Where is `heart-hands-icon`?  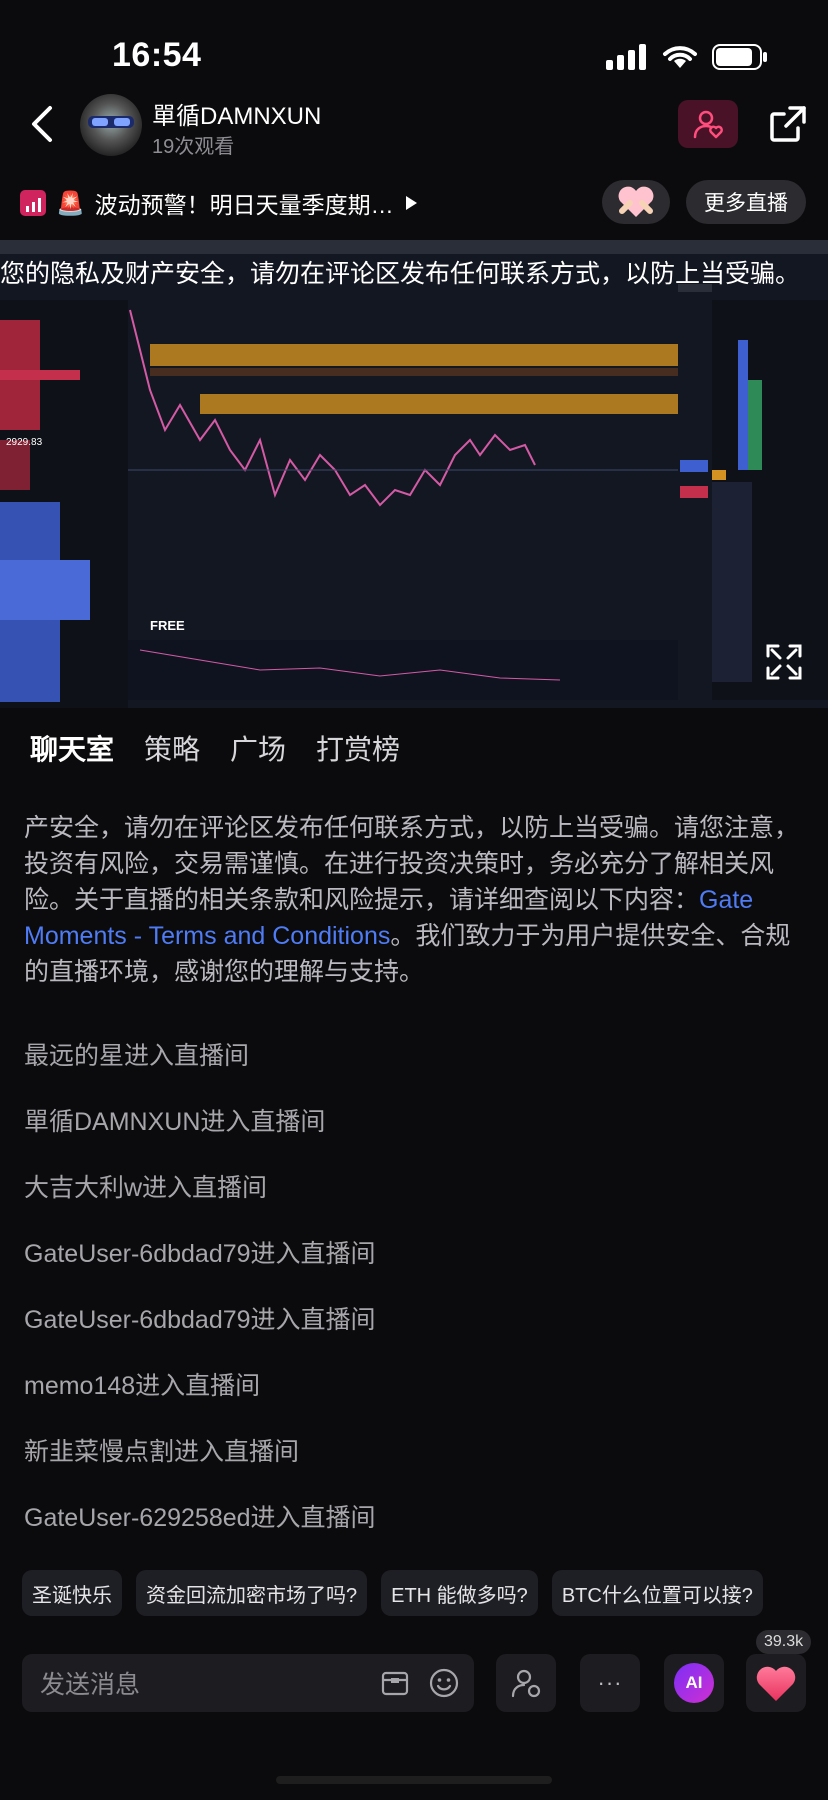 heart-hands-icon is located at coordinates (636, 201).